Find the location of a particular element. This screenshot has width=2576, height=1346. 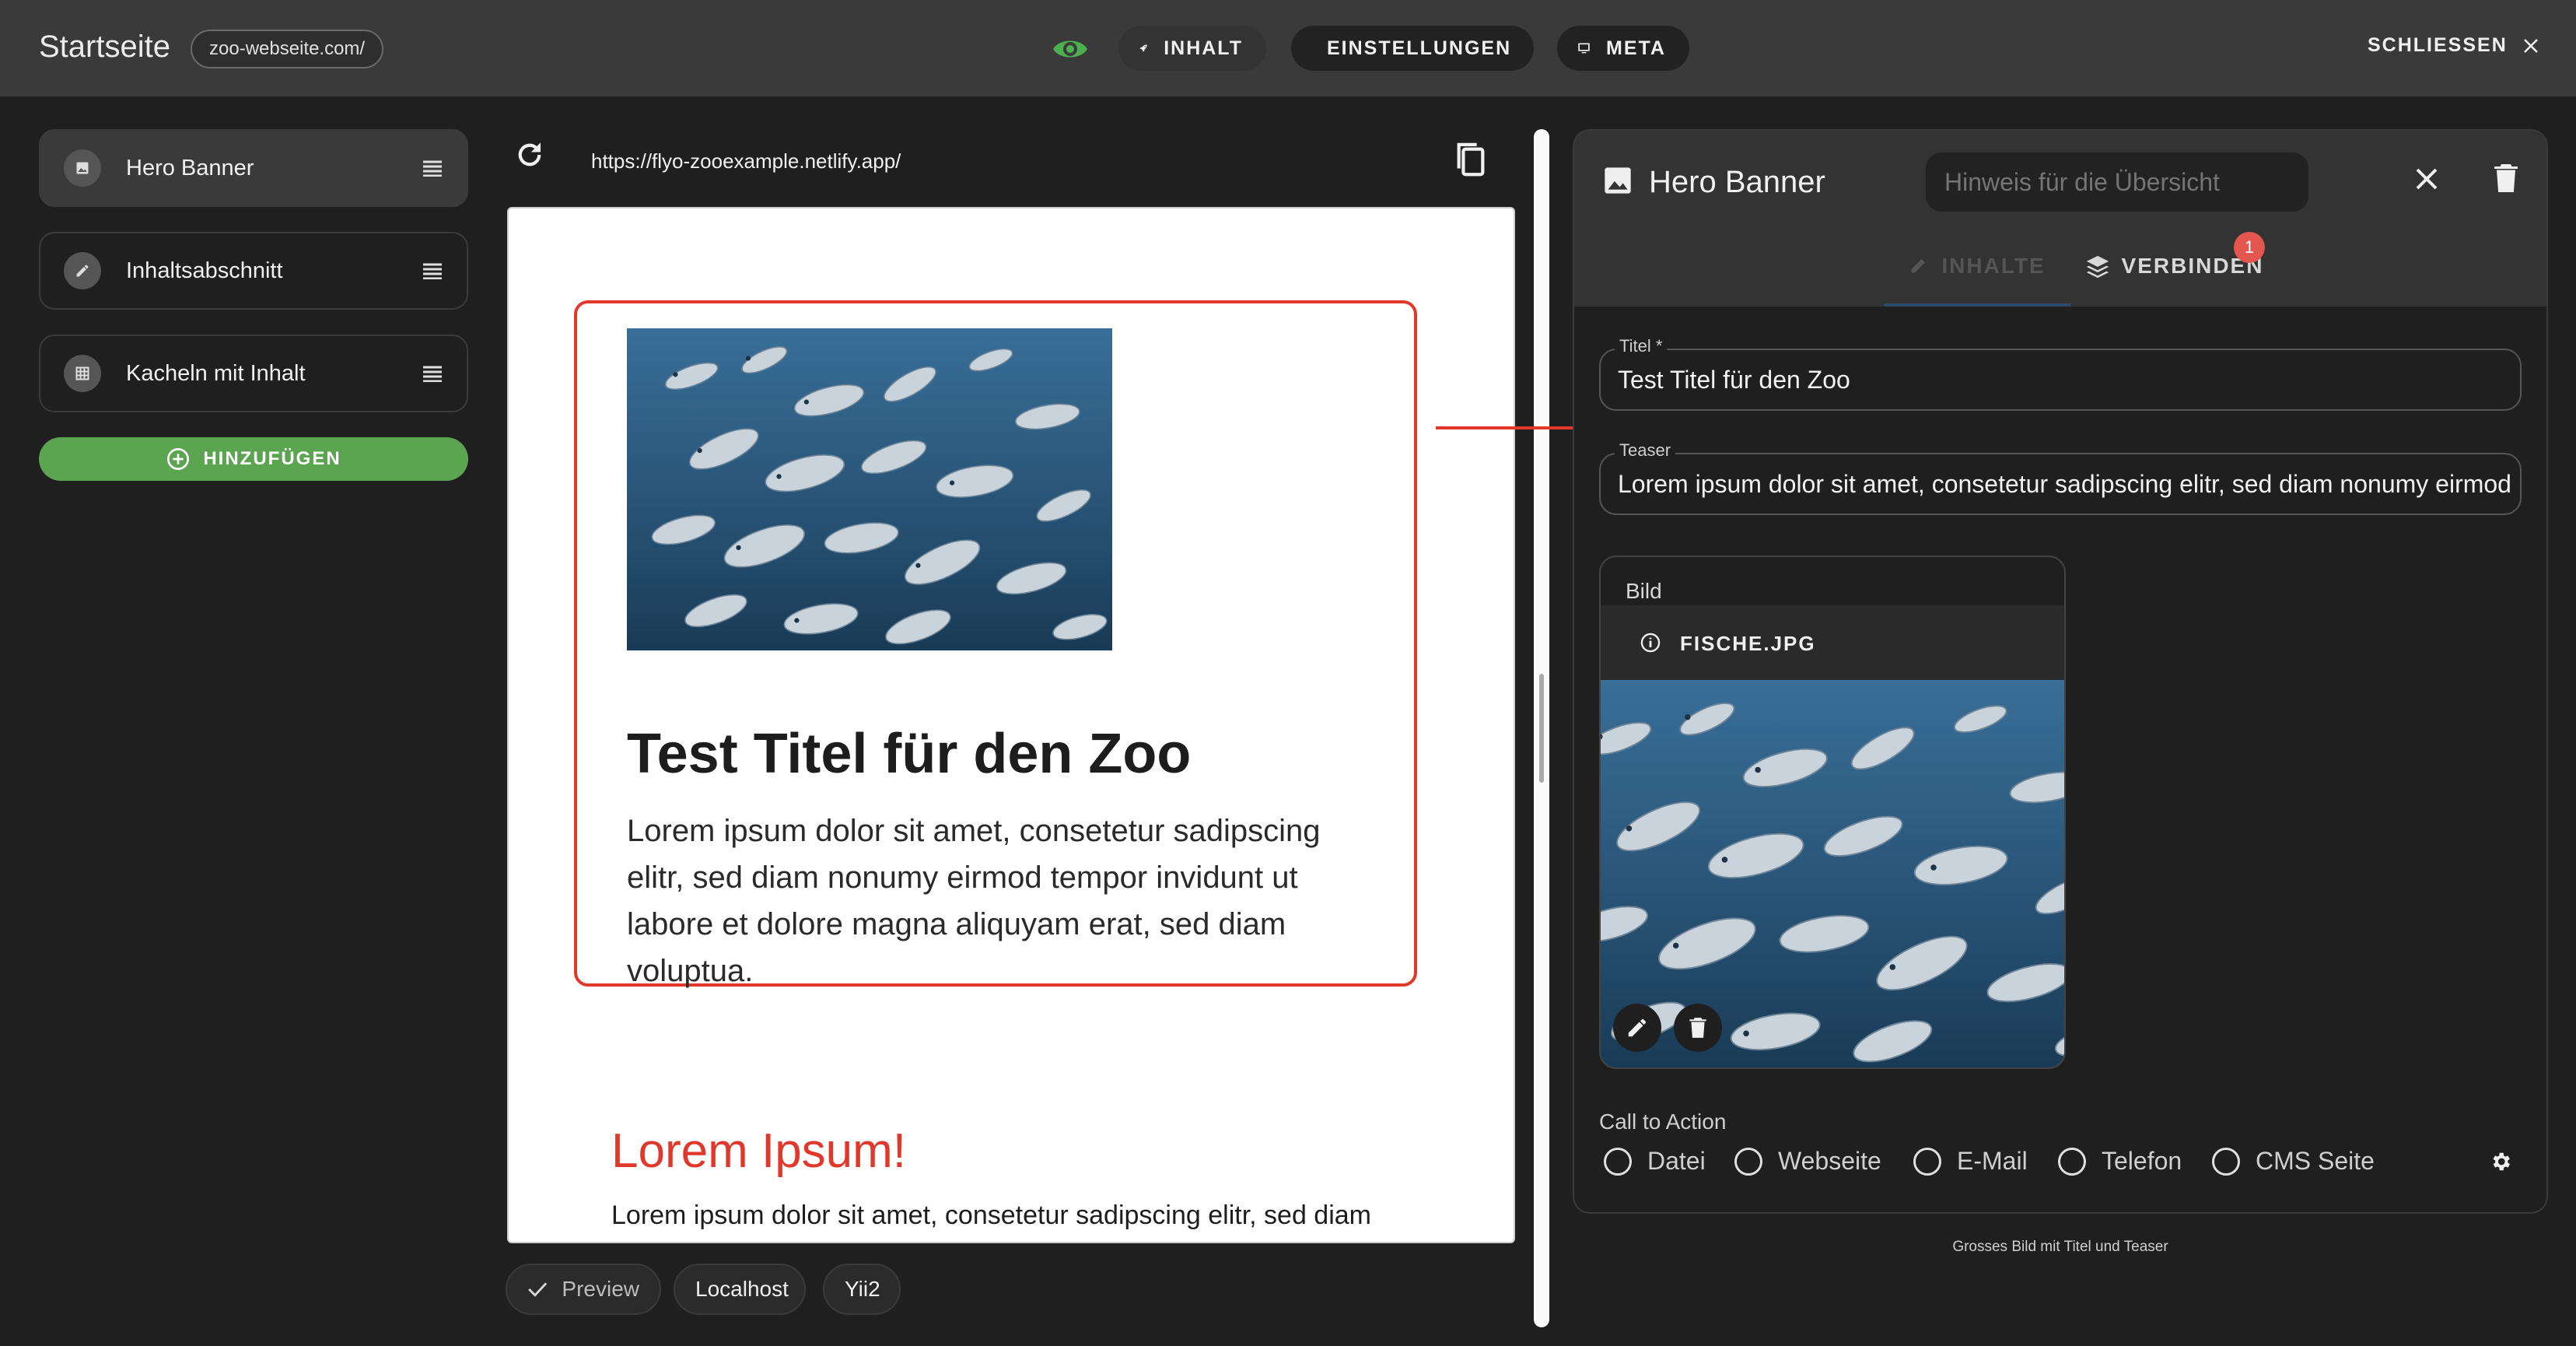

tab-meta-label: META is located at coordinates (1636, 48).